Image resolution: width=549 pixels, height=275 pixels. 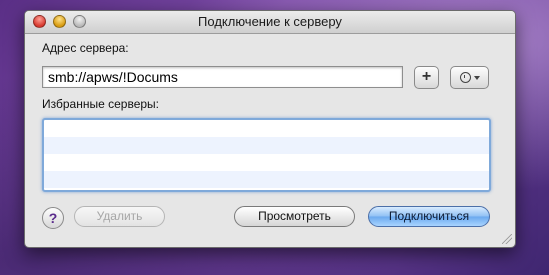 What do you see at coordinates (429, 216) in the screenshot?
I see `connect-button: Подключиться` at bounding box center [429, 216].